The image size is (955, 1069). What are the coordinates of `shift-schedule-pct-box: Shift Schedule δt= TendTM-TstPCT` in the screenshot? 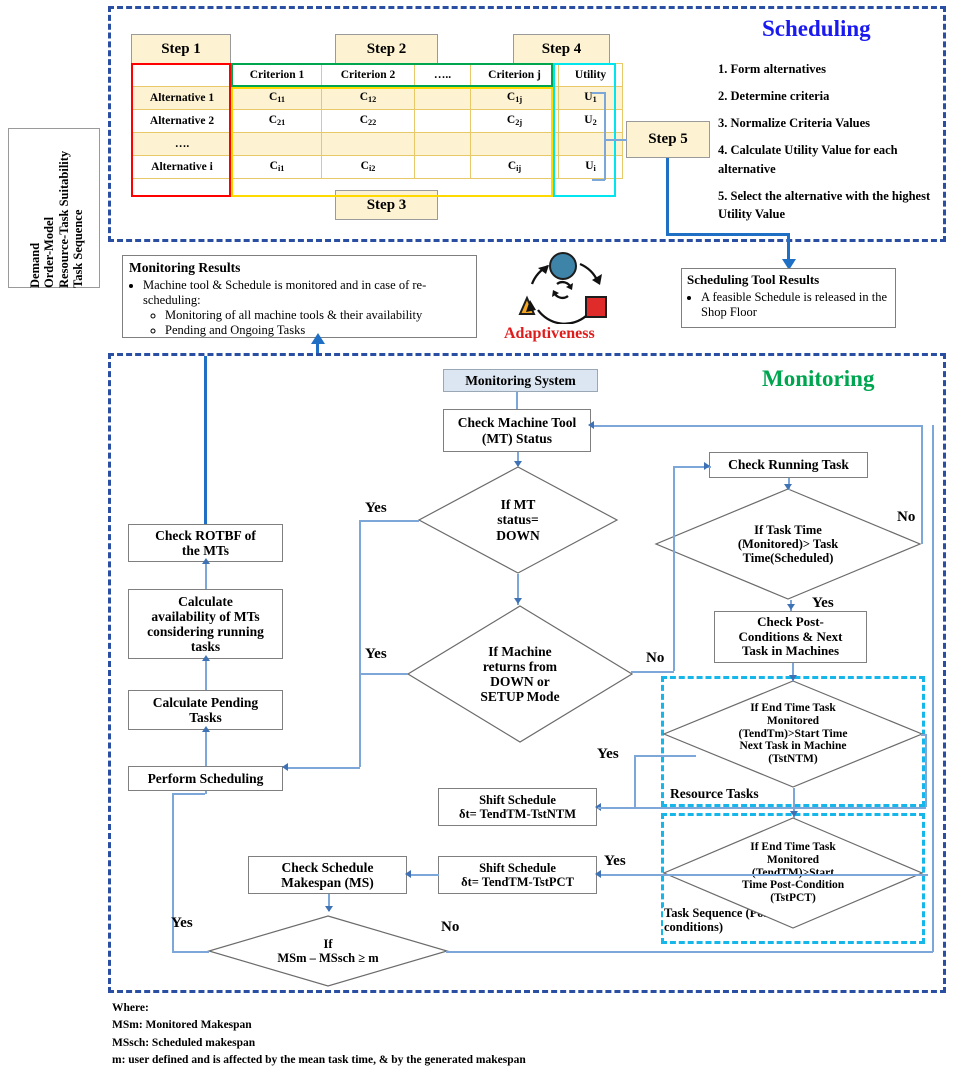 It's located at (517, 875).